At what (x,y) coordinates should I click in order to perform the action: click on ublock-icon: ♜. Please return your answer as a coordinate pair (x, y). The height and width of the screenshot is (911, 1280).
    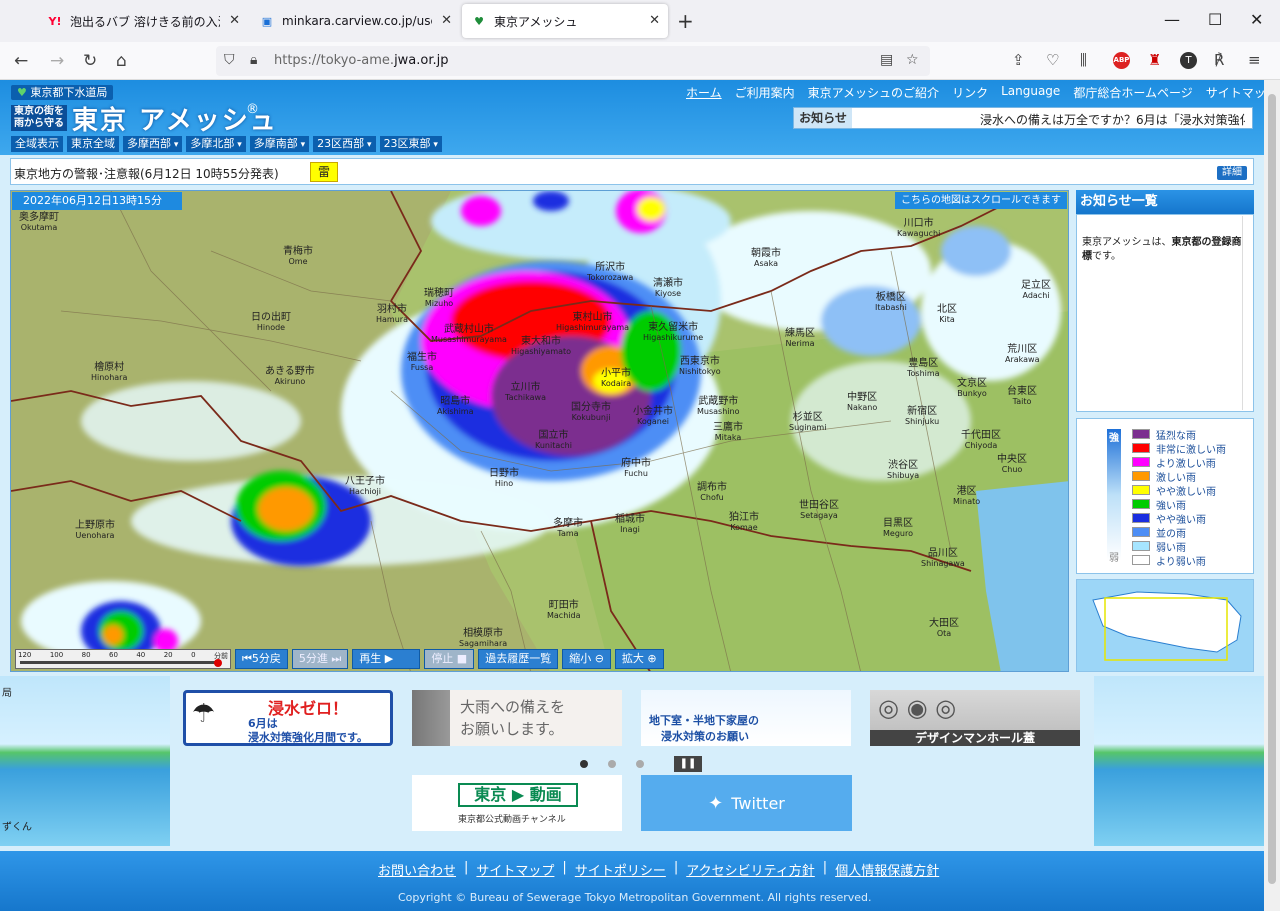
    Looking at the image, I should click on (1154, 60).